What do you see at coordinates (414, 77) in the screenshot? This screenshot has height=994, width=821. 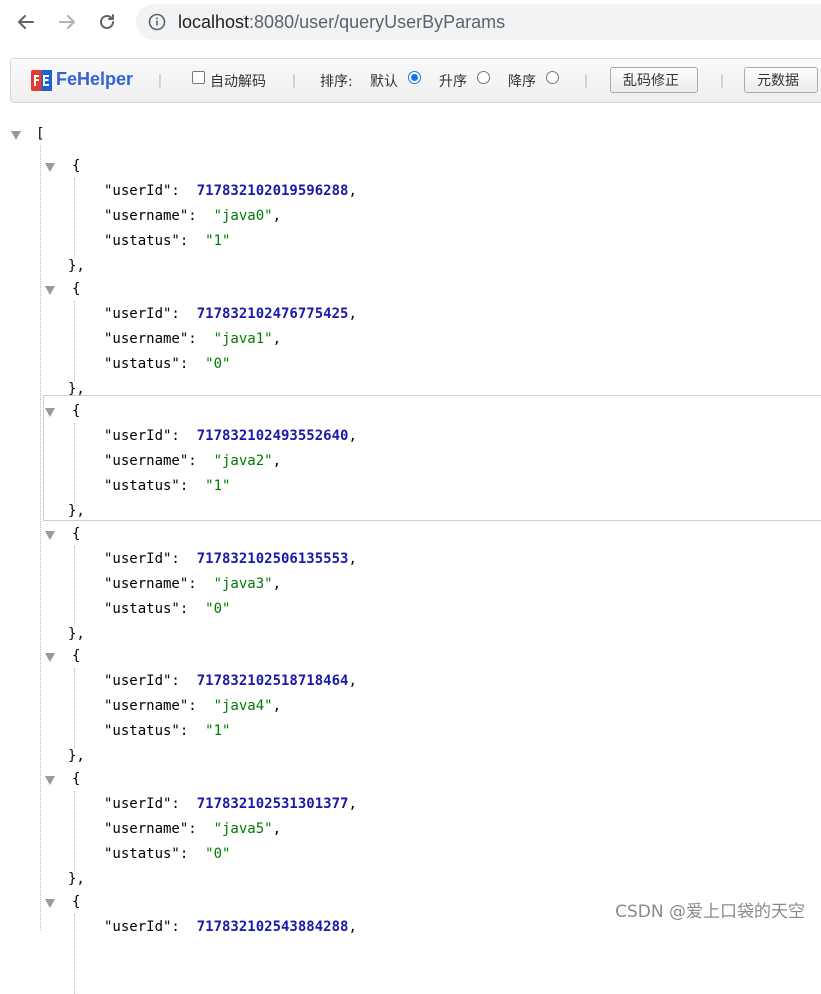 I see `sort-default-radio` at bounding box center [414, 77].